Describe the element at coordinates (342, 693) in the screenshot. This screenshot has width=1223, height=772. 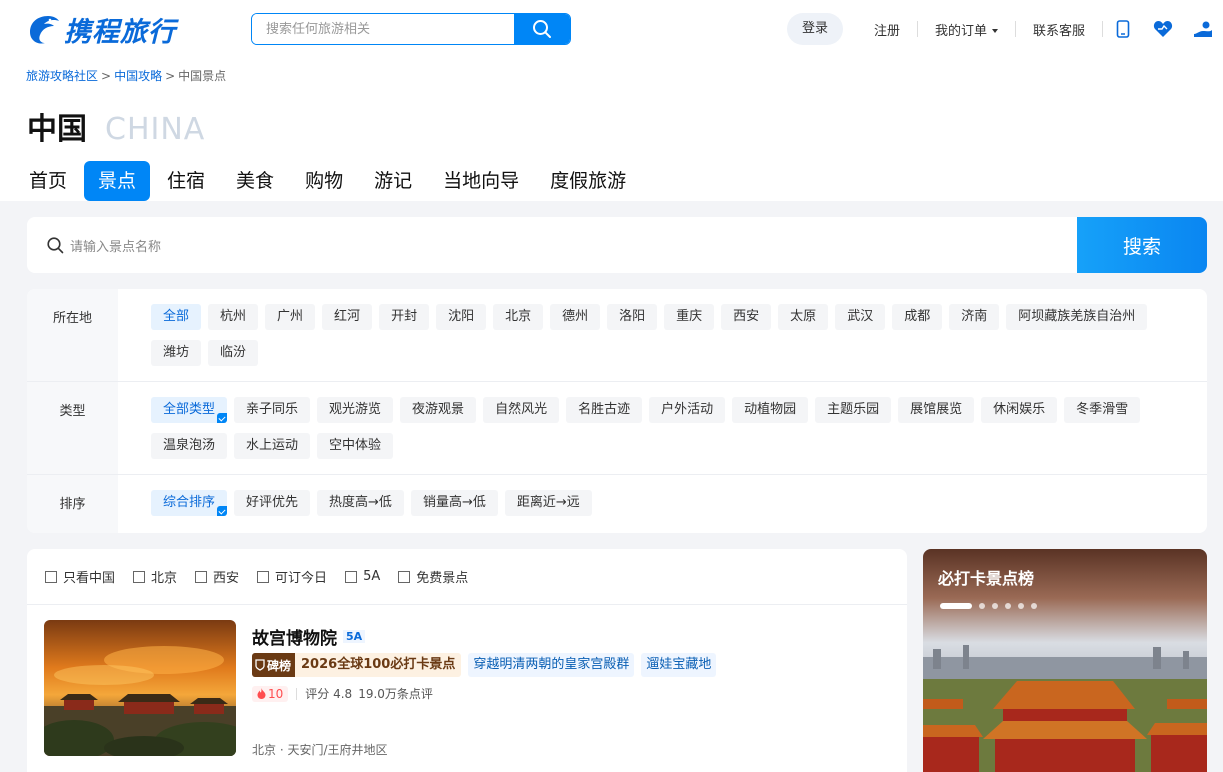
I see `attraction-meta: 10 评分 4.8 19.0万条点评` at that location.